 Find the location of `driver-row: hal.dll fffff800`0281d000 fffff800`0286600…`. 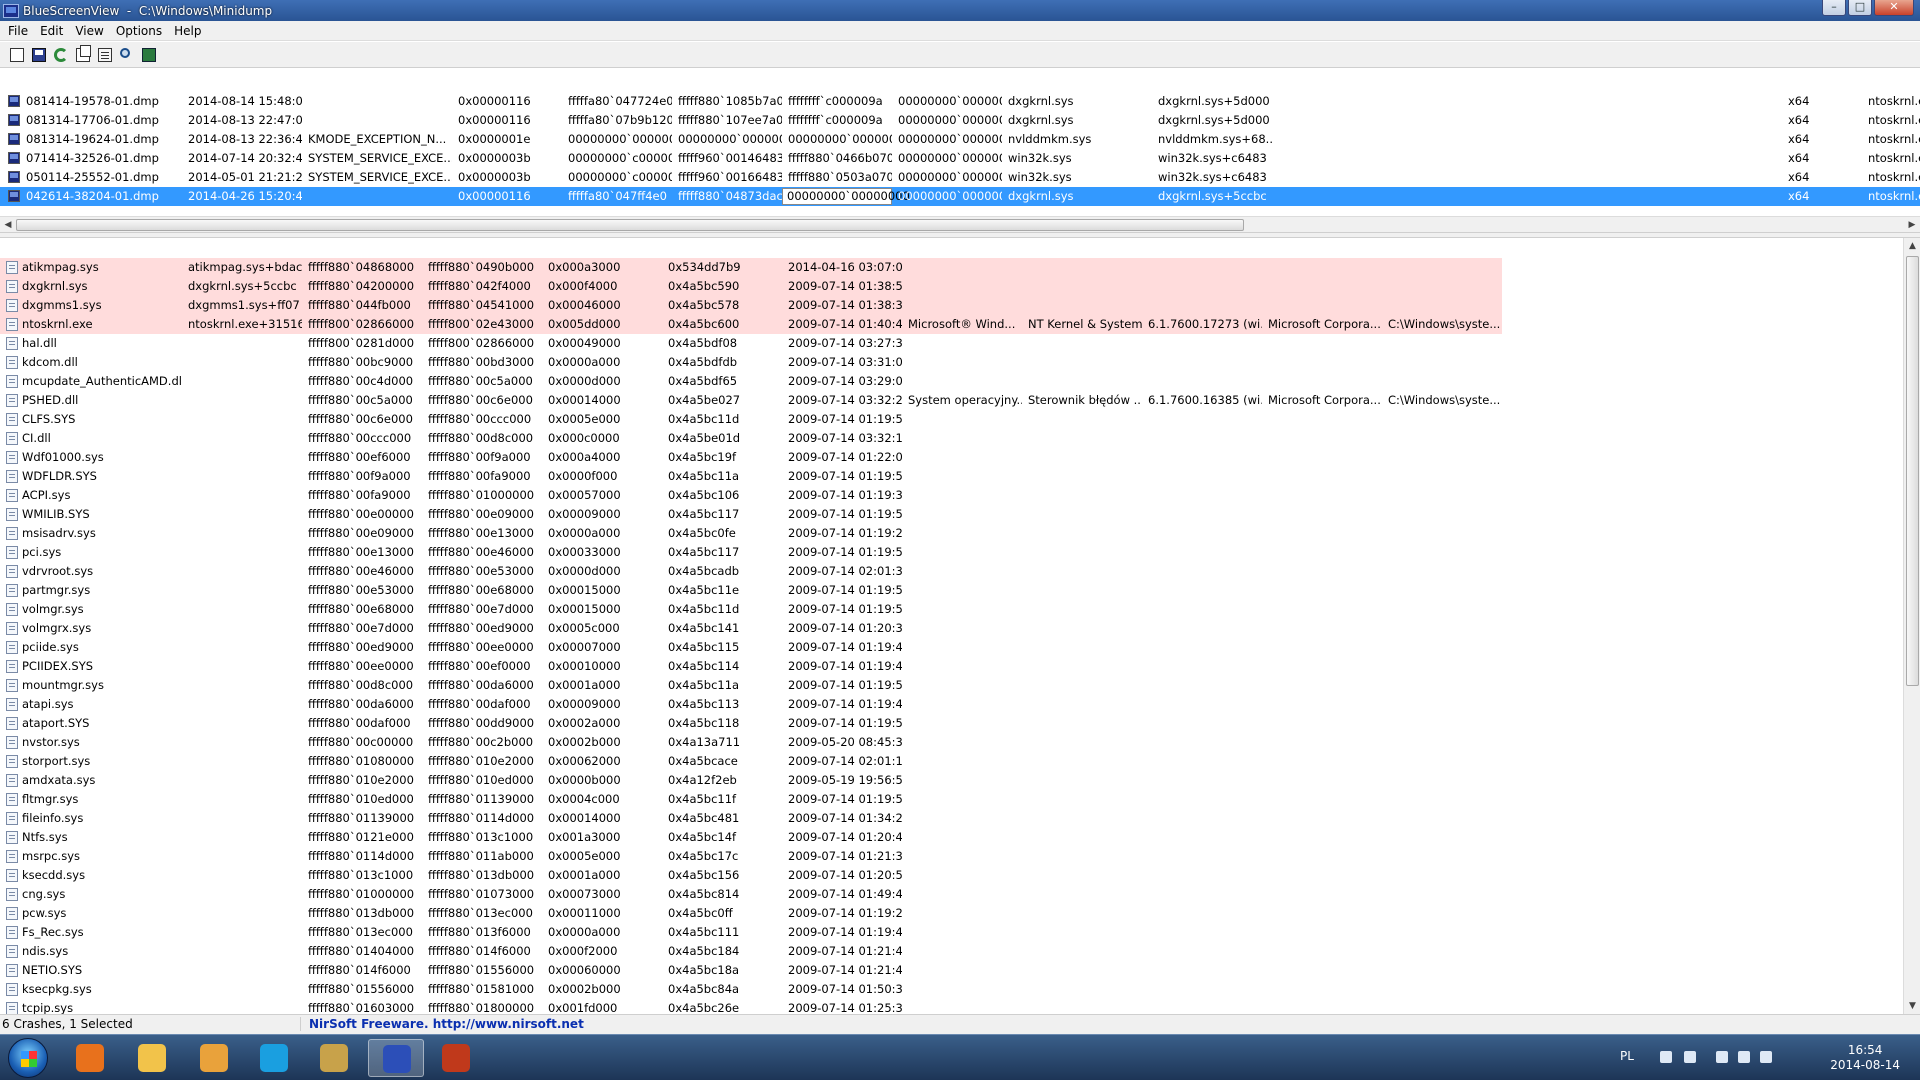

driver-row: hal.dll fffff800`0281d000 fffff800`0286600… is located at coordinates (951, 343).